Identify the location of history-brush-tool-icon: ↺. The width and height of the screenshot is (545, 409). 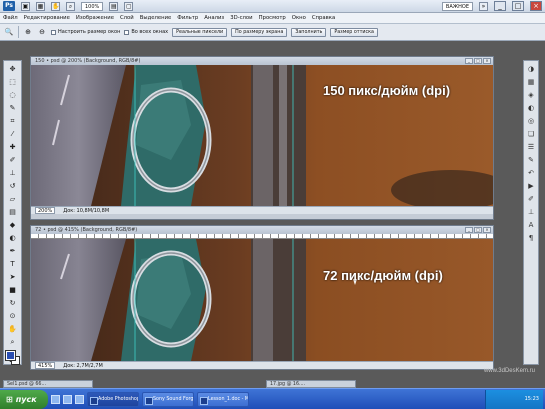
(13, 186).